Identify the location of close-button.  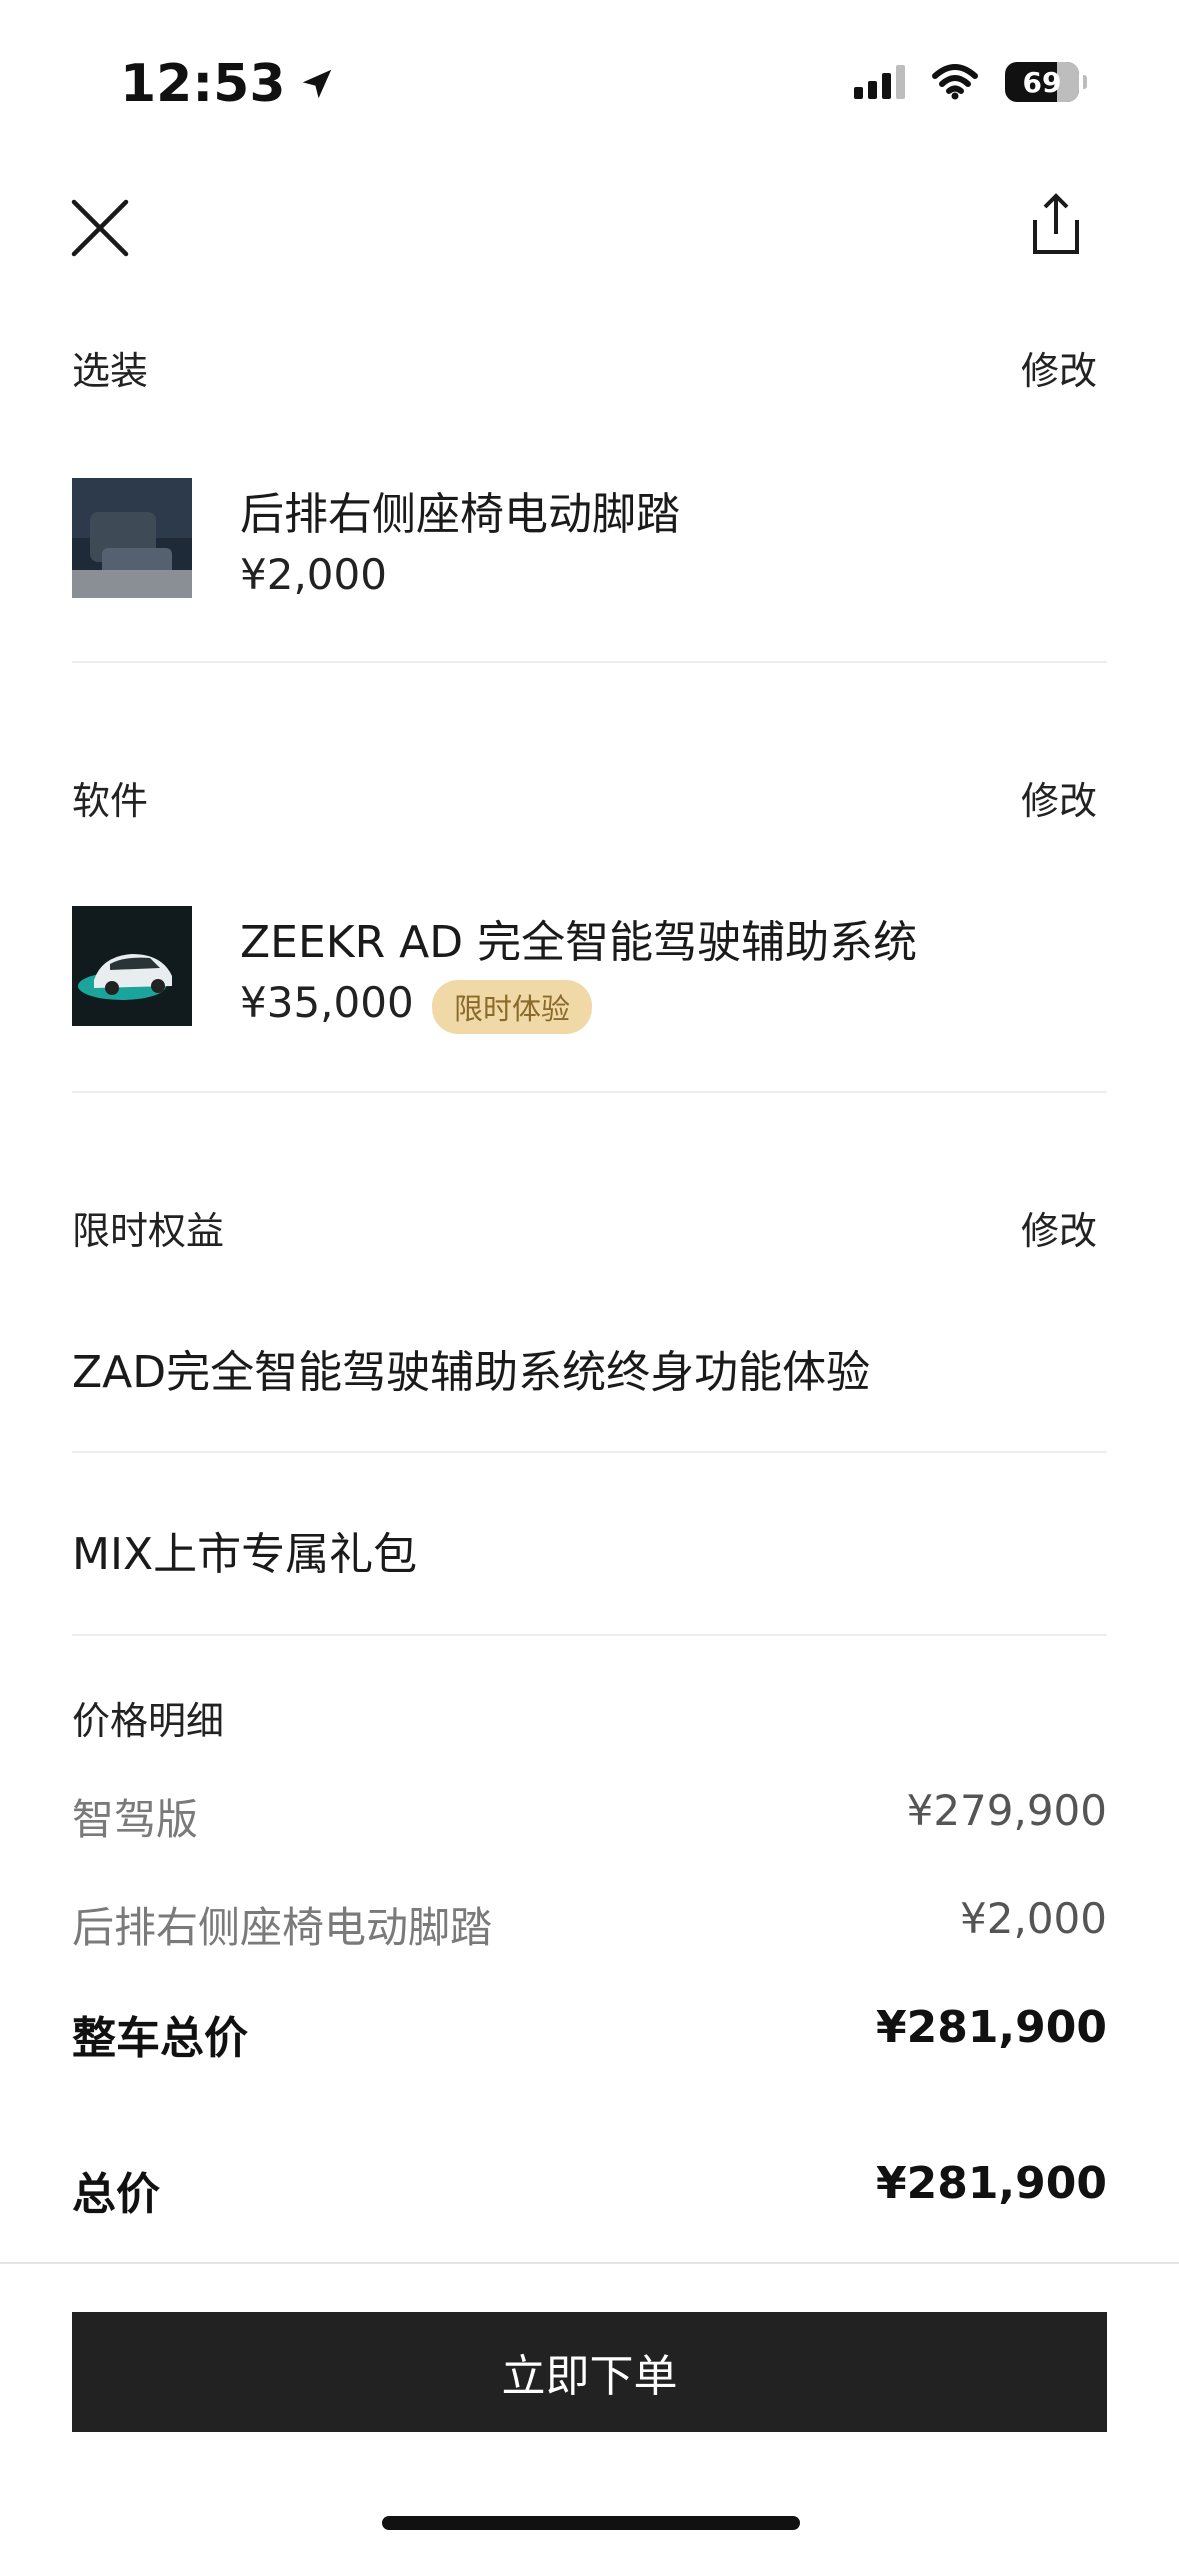
(100, 228).